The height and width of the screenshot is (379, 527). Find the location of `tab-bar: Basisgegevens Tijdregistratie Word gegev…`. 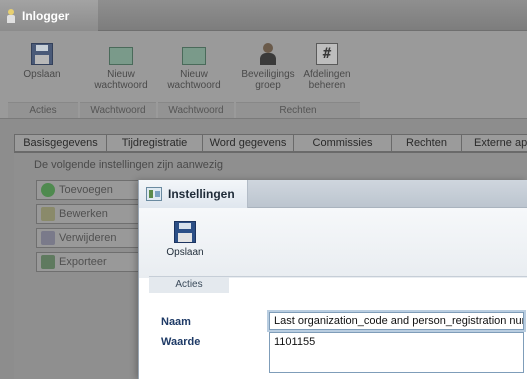

tab-bar: Basisgegevens Tijdregistratie Word gegev… is located at coordinates (270, 143).